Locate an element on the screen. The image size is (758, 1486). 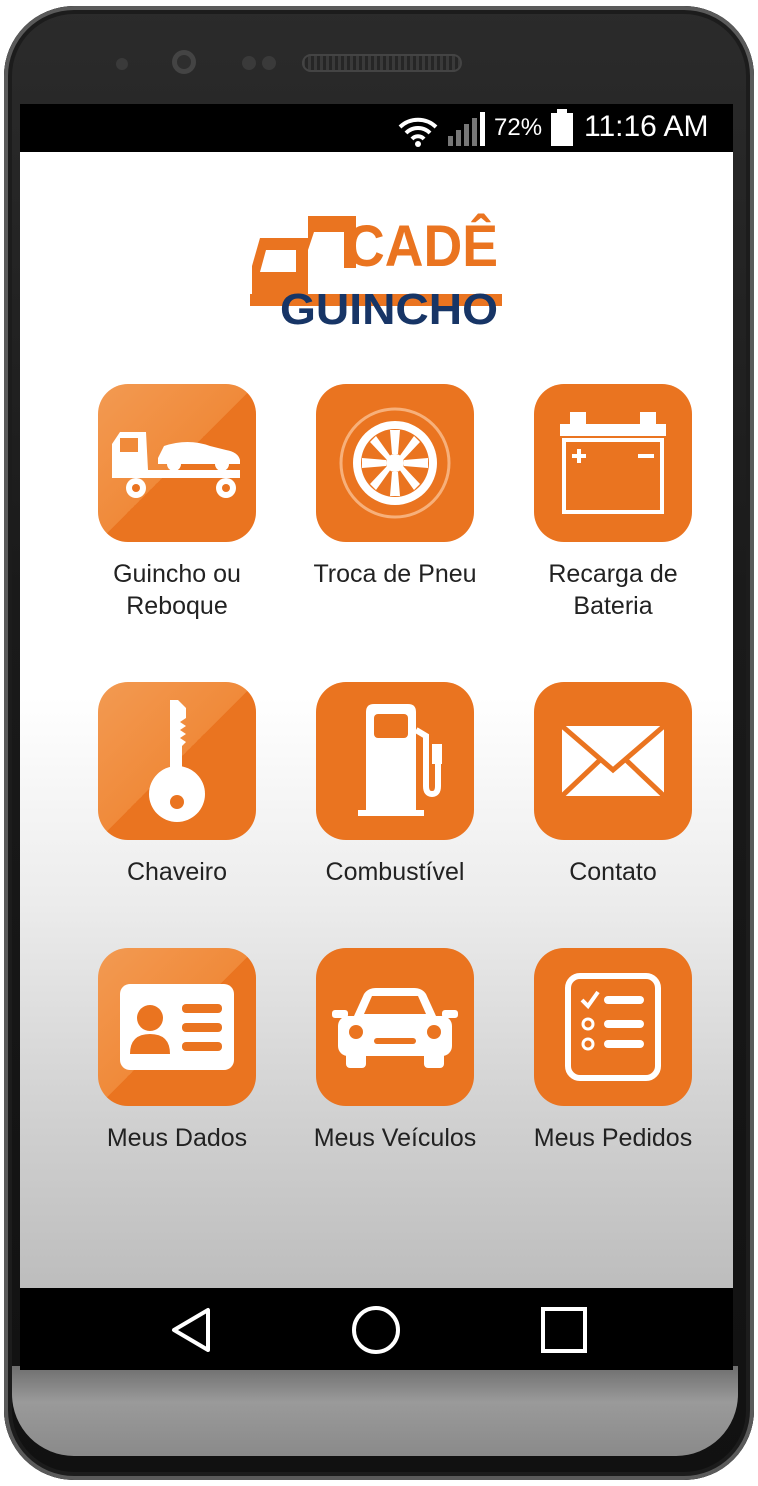
menu-item-label: Meus Pedidos is located at coordinates (613, 1138).